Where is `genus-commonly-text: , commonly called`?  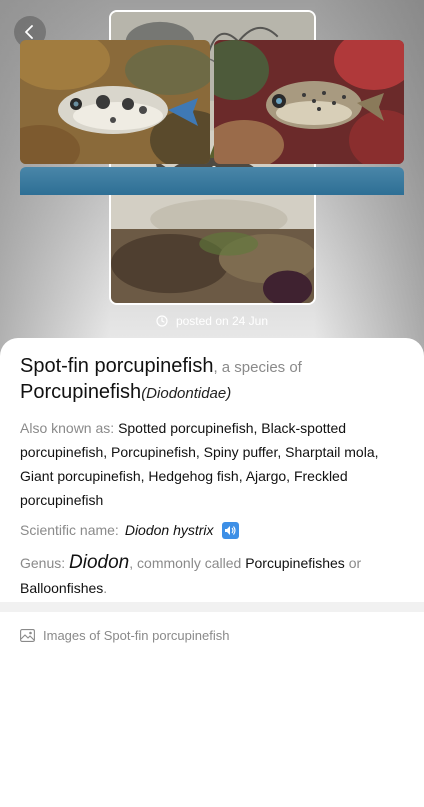
genus-commonly-text: , commonly called is located at coordinates (187, 563).